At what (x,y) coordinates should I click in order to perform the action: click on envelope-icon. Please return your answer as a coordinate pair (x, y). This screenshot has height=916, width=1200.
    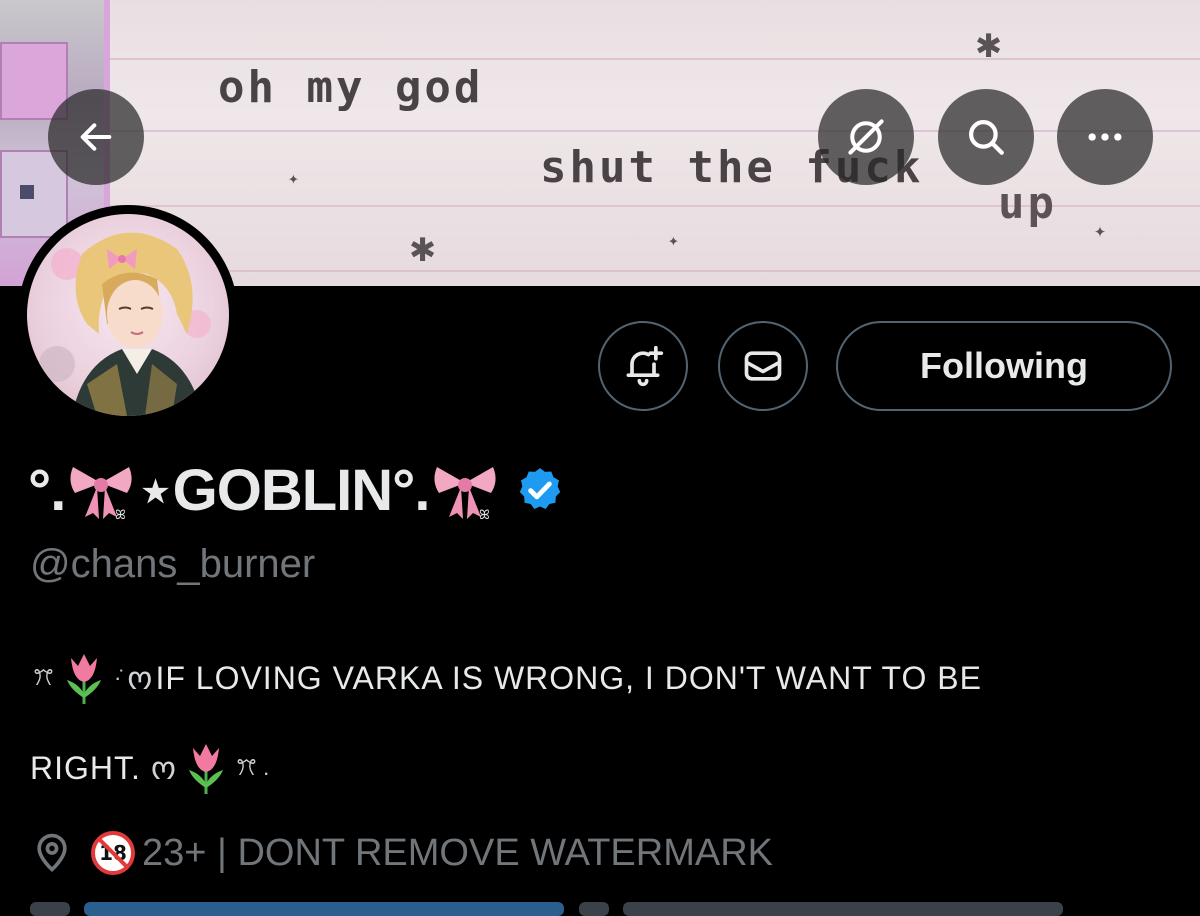
    Looking at the image, I should click on (763, 366).